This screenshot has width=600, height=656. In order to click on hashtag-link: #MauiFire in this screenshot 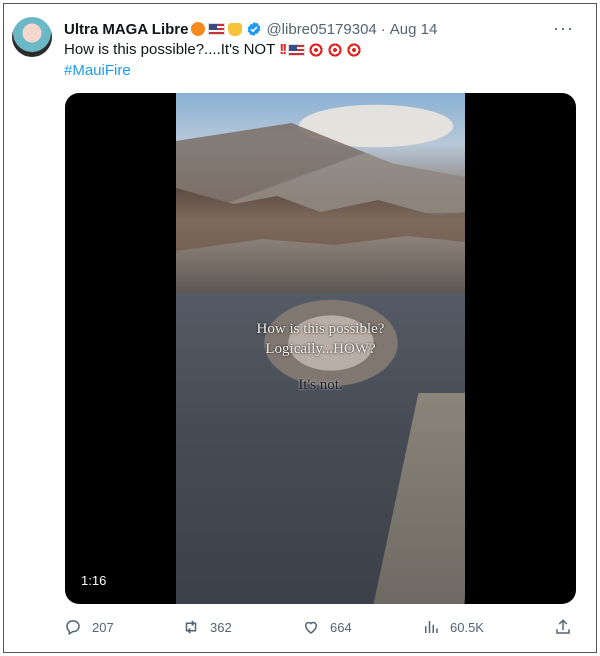, I will do `click(97, 70)`.